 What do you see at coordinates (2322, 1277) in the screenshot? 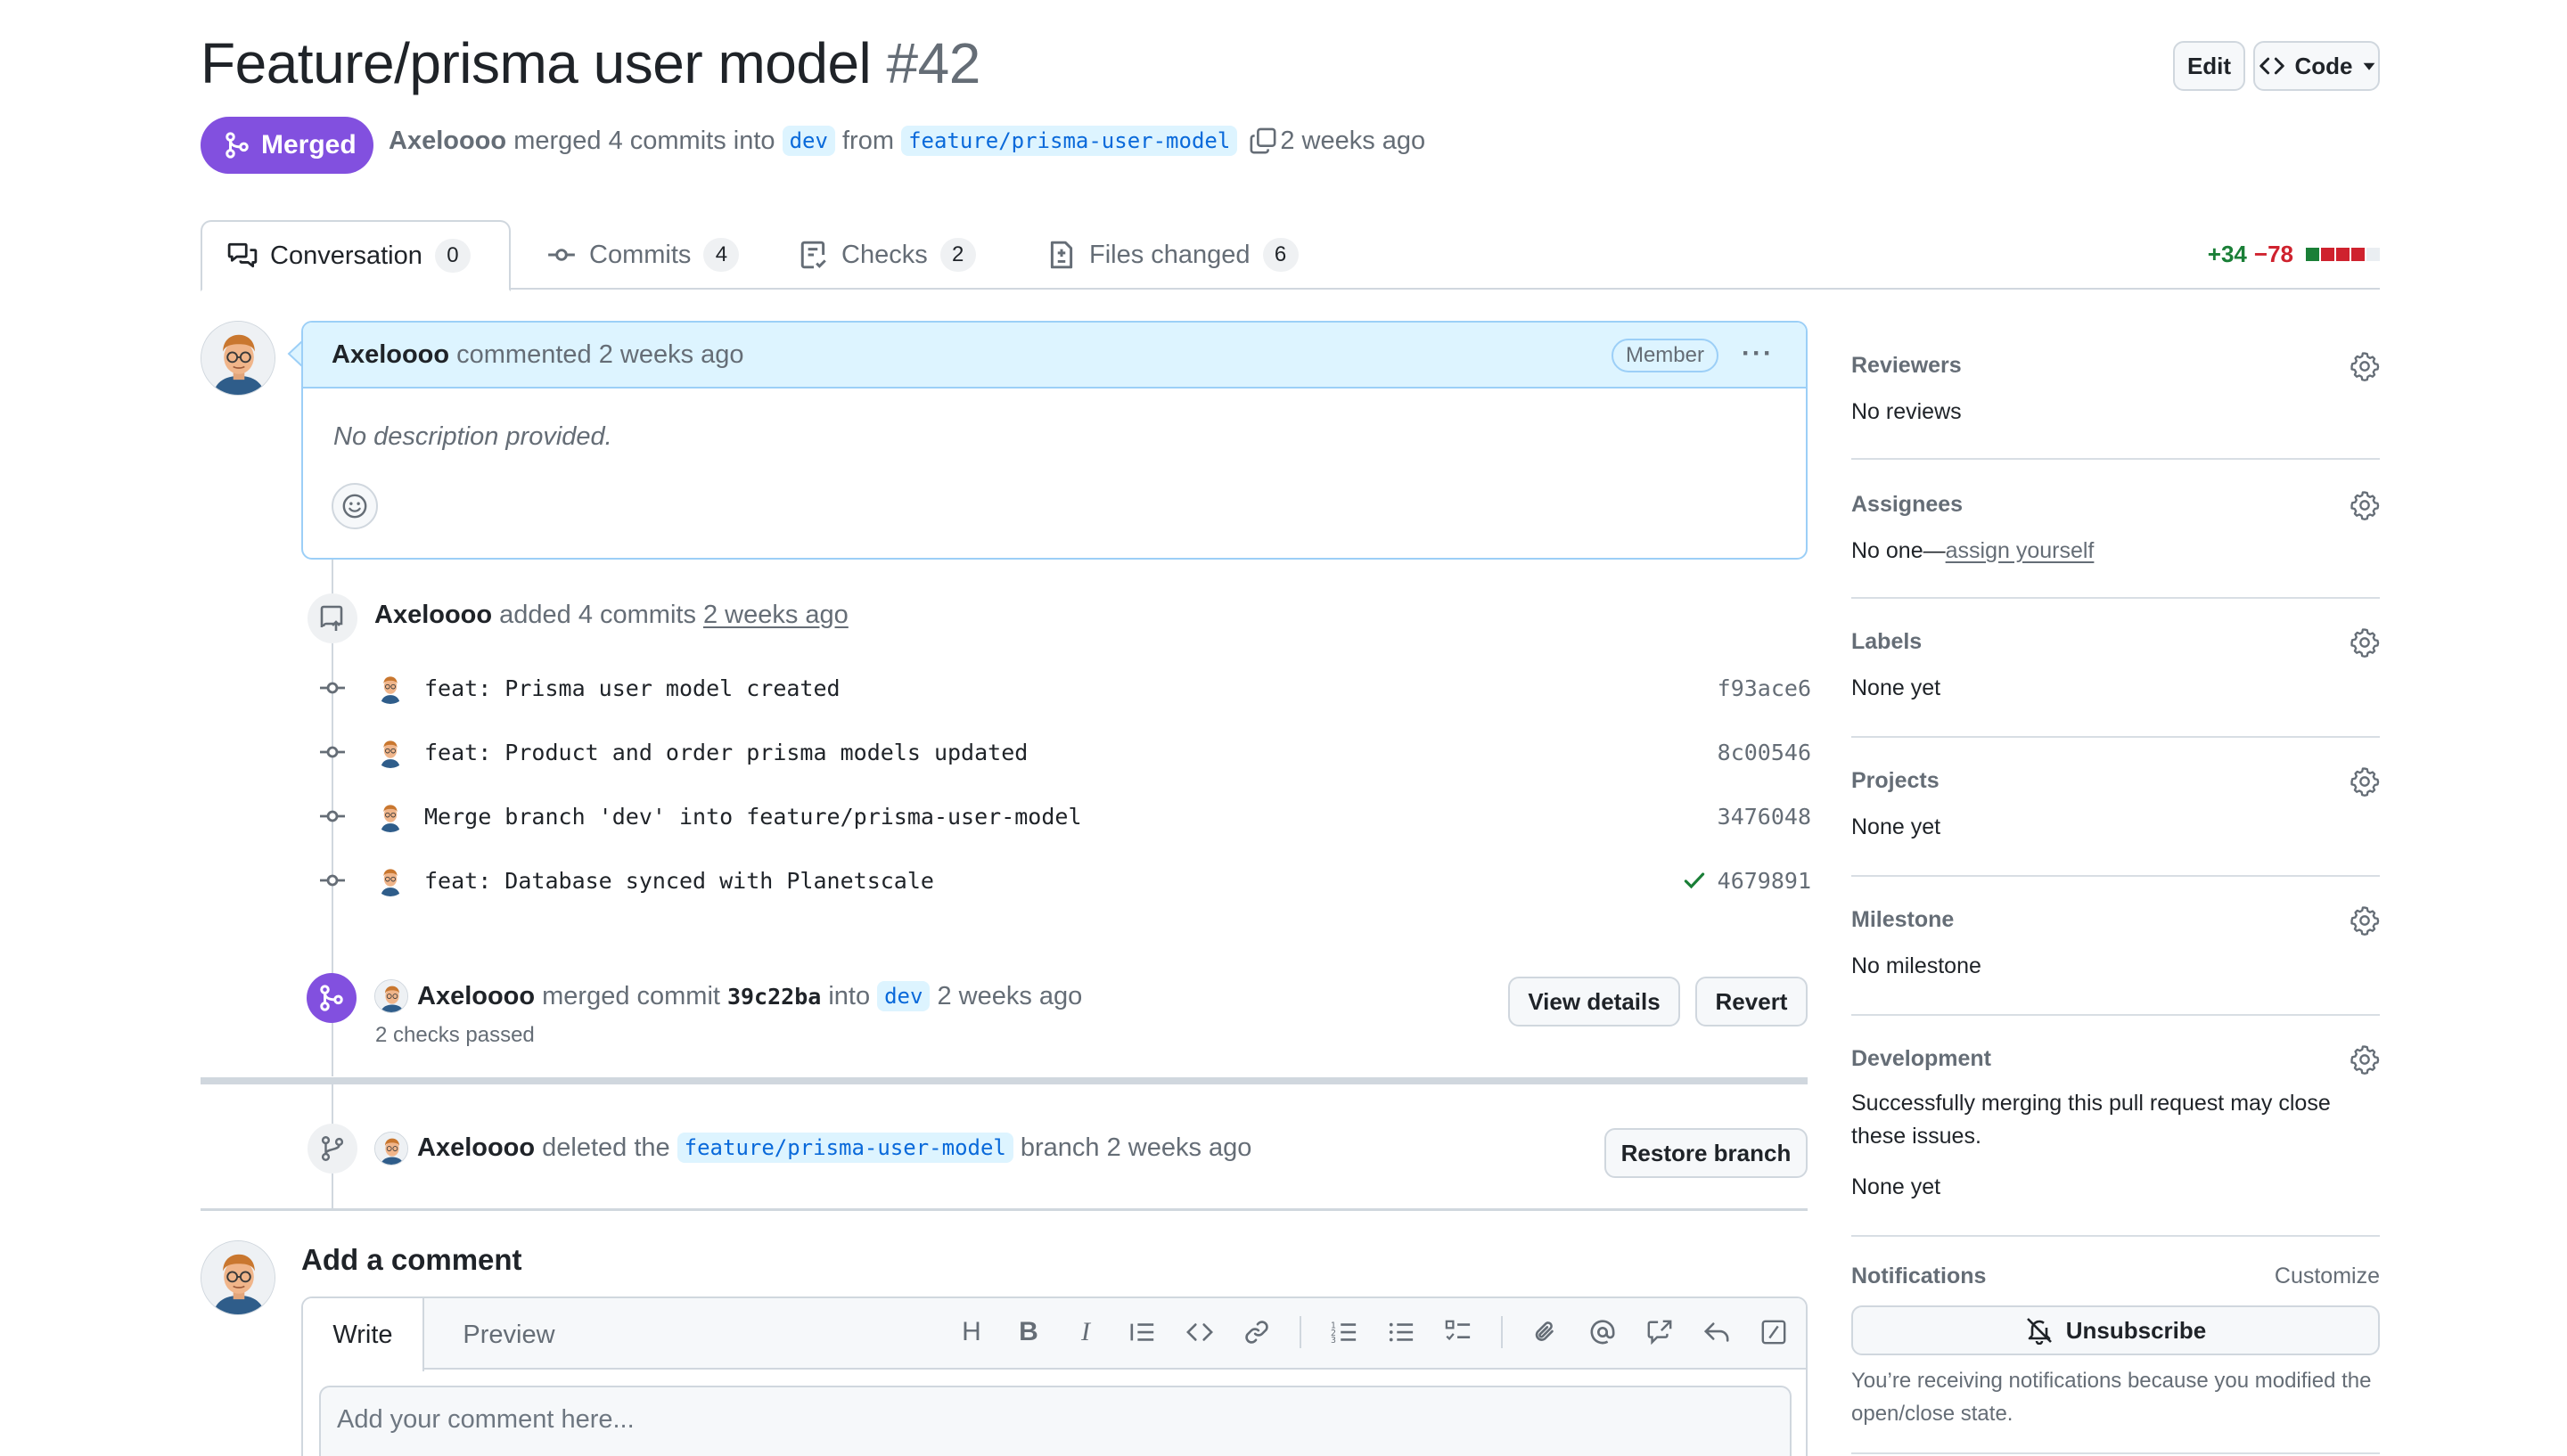
I see `customize-link: Customize` at bounding box center [2322, 1277].